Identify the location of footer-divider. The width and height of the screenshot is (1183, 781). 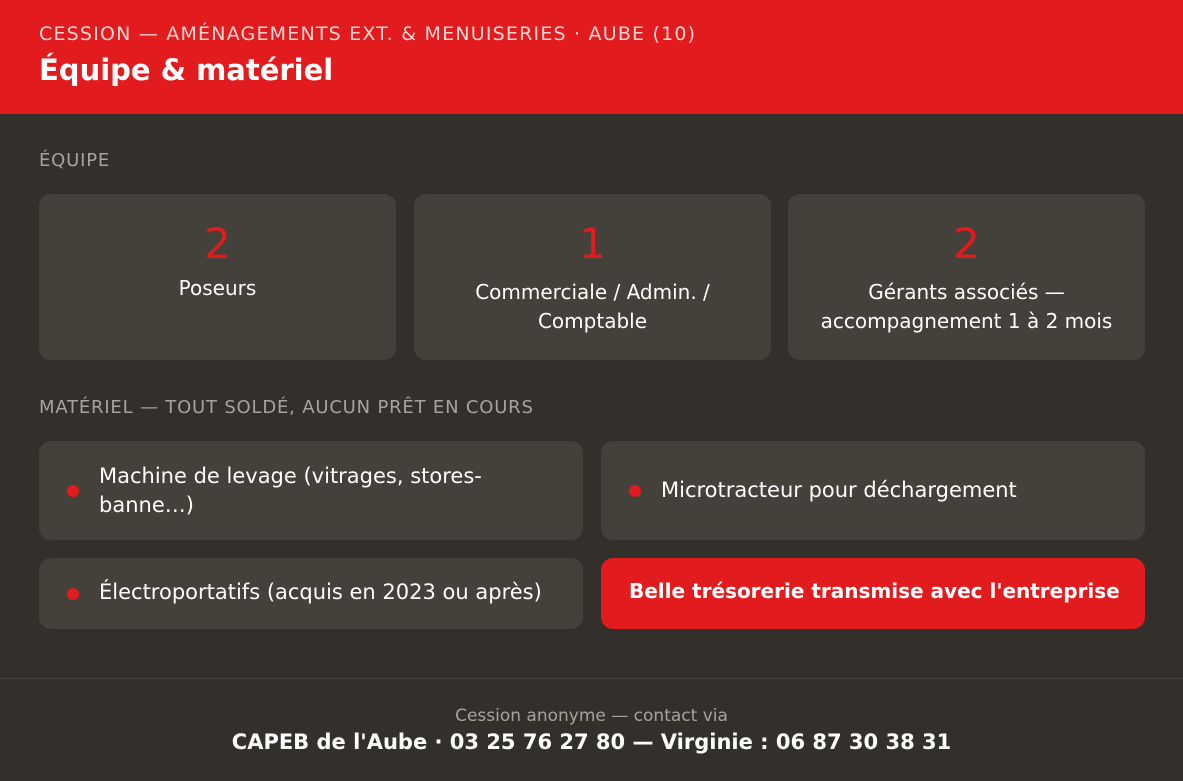
(591, 678).